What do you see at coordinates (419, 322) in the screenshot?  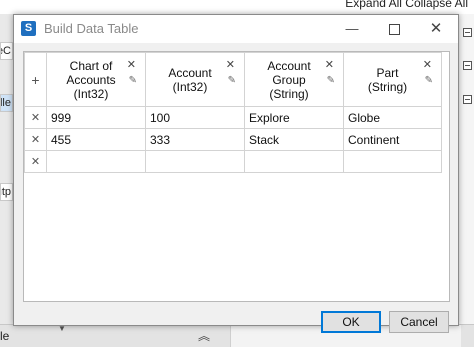 I see `cancel-button: Cancel` at bounding box center [419, 322].